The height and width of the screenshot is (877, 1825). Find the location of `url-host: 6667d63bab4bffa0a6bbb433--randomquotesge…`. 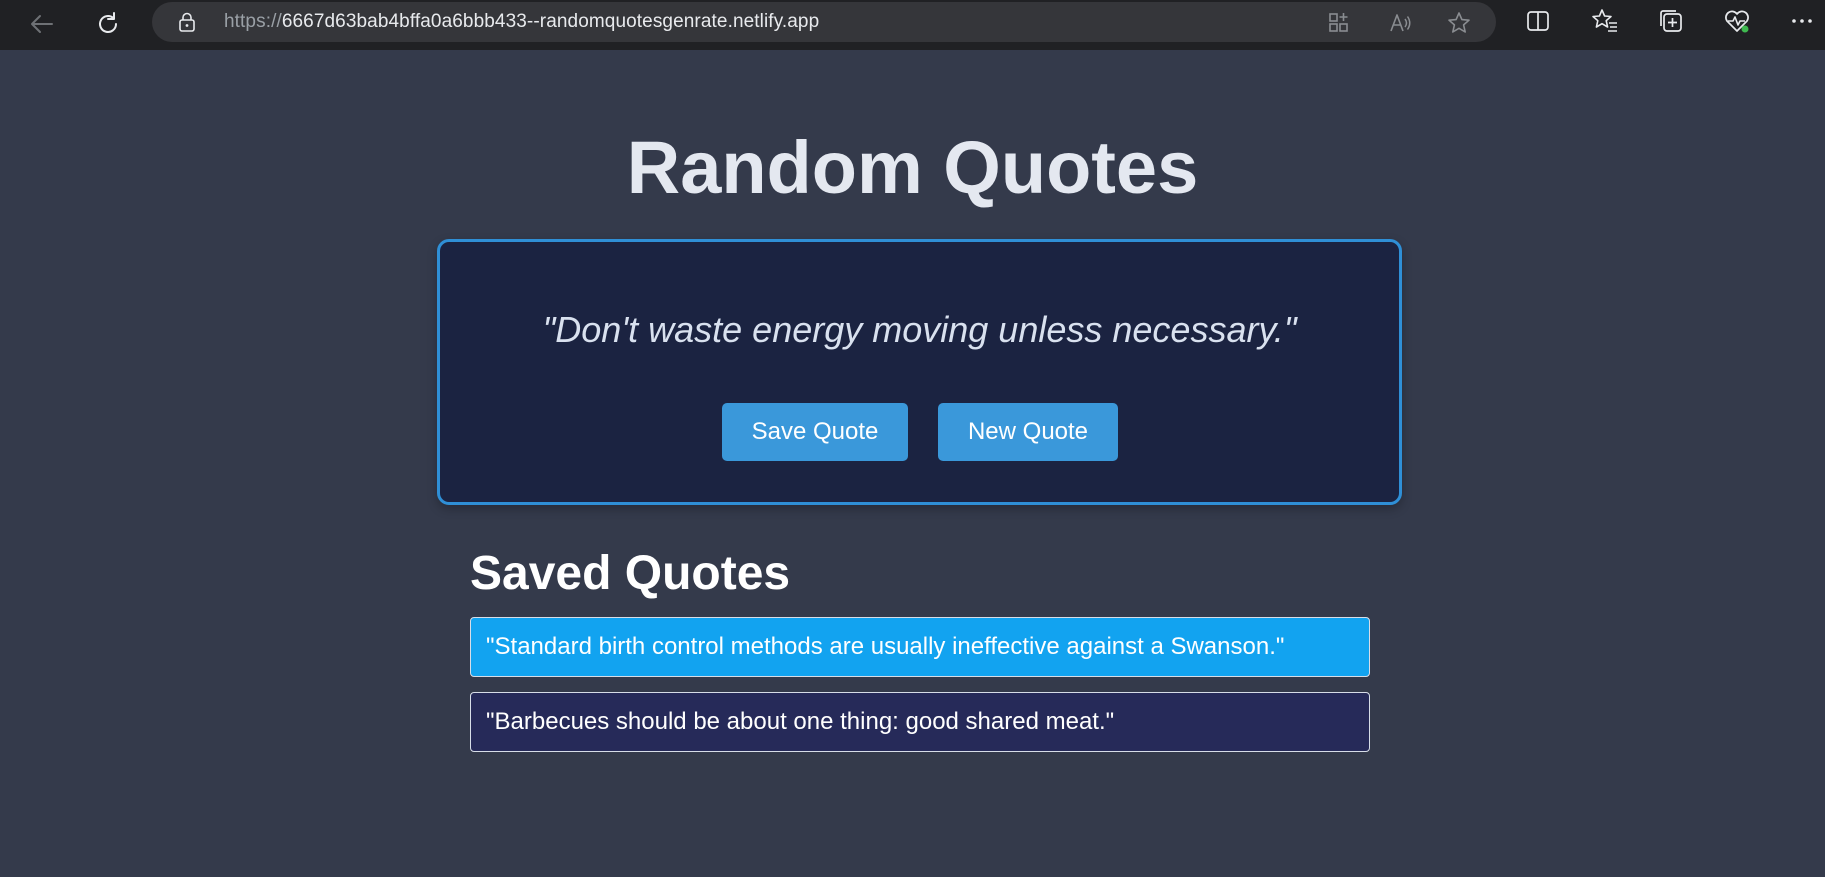

url-host: 6667d63bab4bffa0a6bbb433--randomquotesge… is located at coordinates (550, 21).